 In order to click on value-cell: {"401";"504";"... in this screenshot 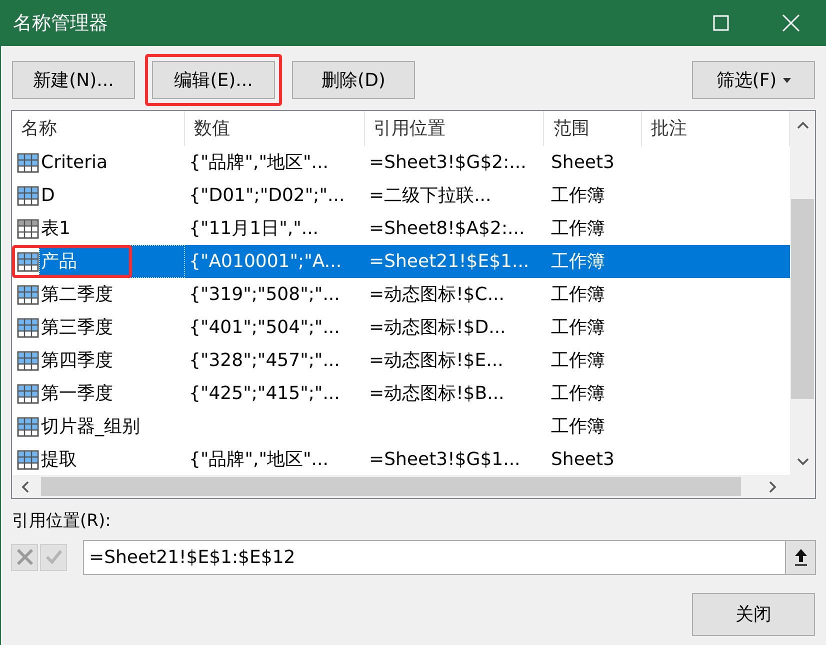, I will do `click(264, 327)`.